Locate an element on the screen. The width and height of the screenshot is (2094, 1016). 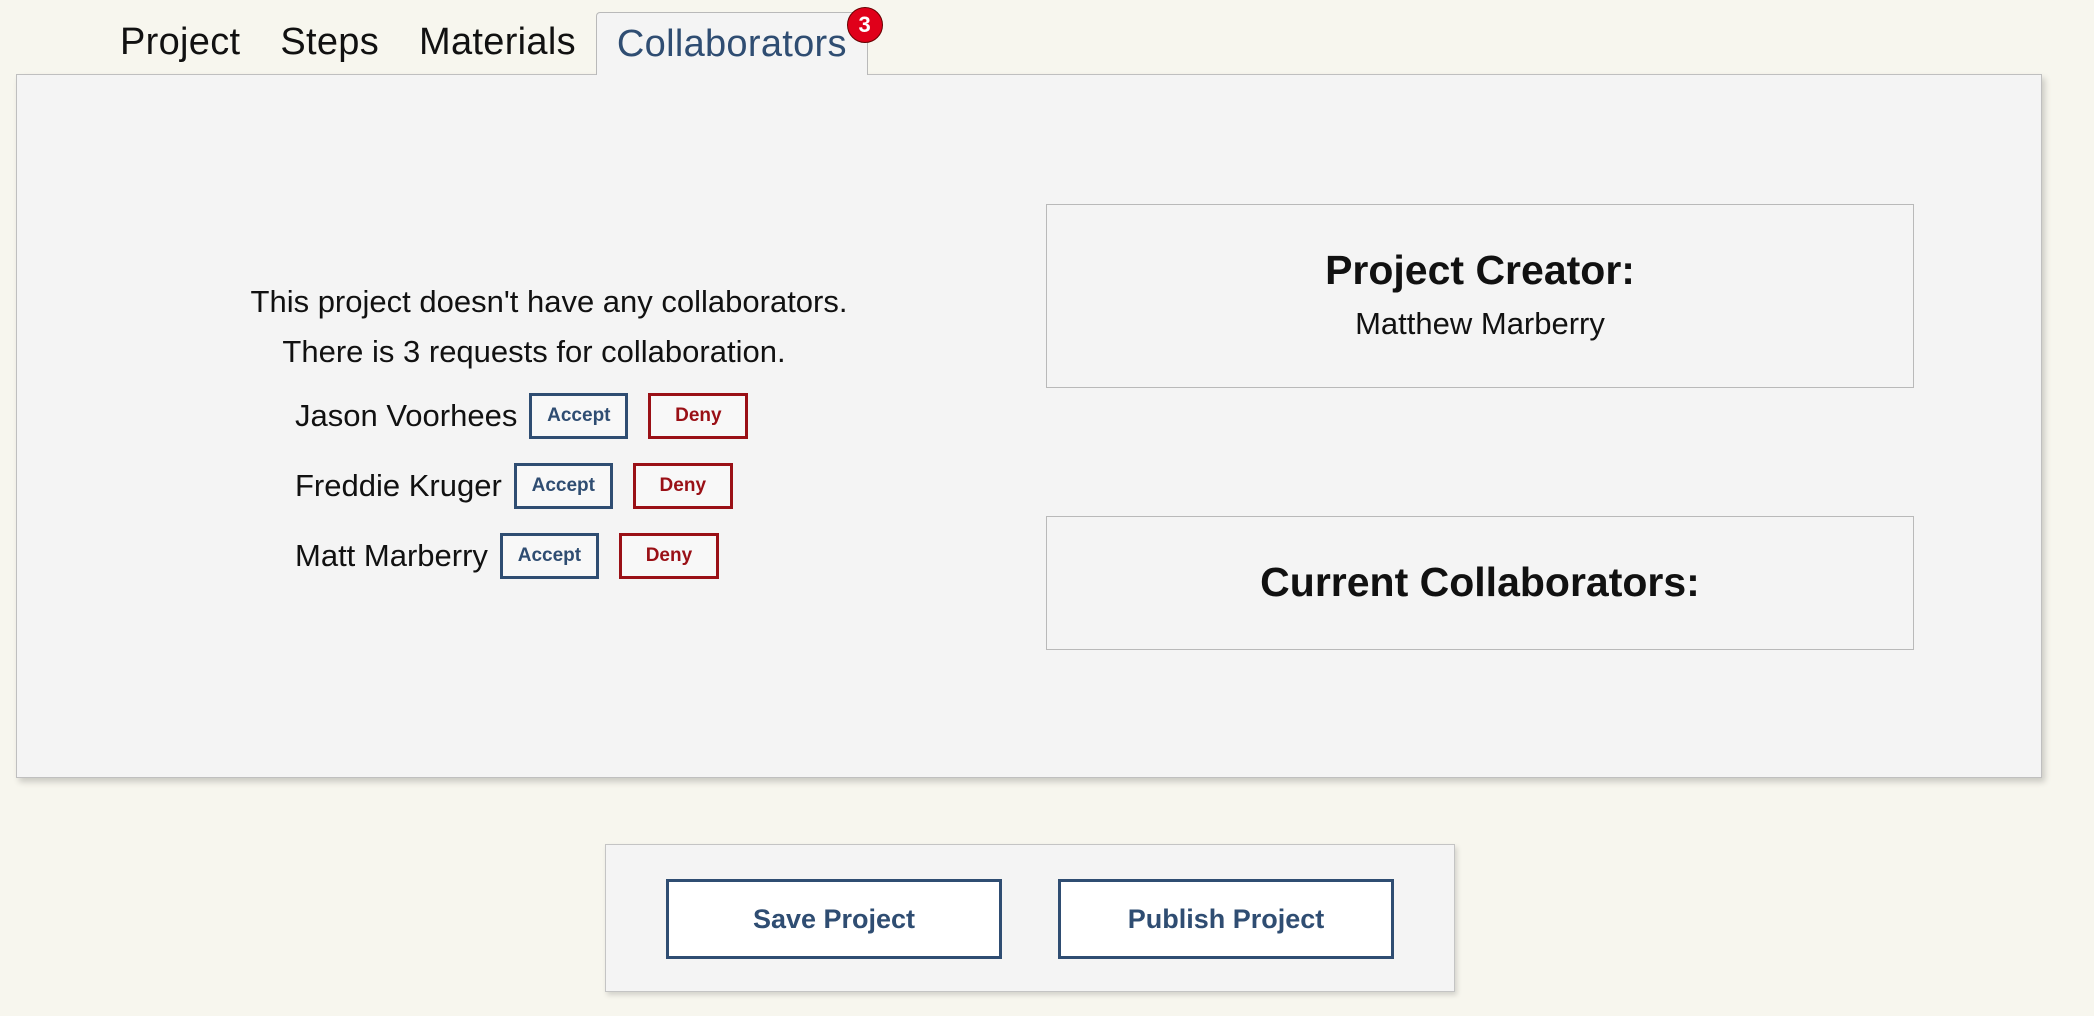
requester-name: Jason Voorhees is located at coordinates (406, 415).